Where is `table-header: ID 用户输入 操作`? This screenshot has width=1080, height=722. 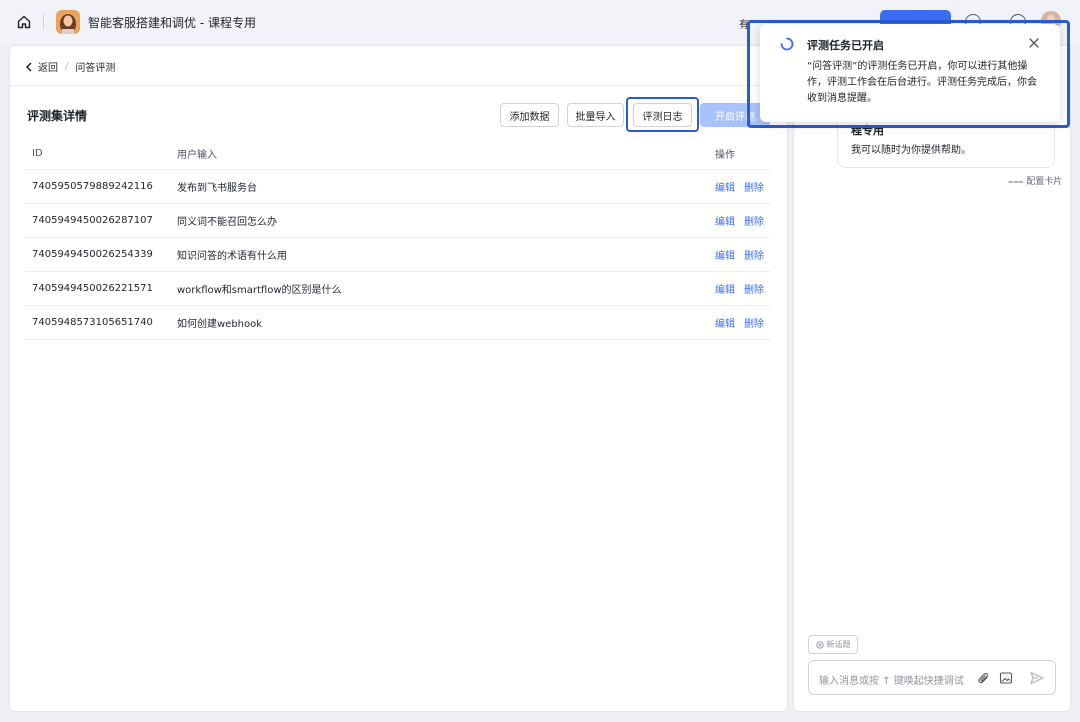
table-header: ID 用户输入 操作 is located at coordinates (398, 154).